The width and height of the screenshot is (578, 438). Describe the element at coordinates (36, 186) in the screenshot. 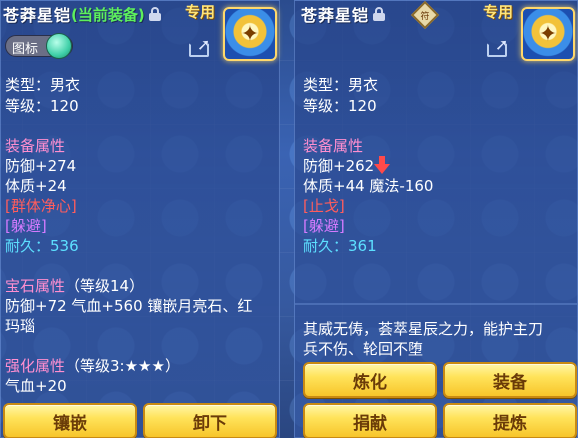

I see `constitution-stat: 体质+24` at that location.